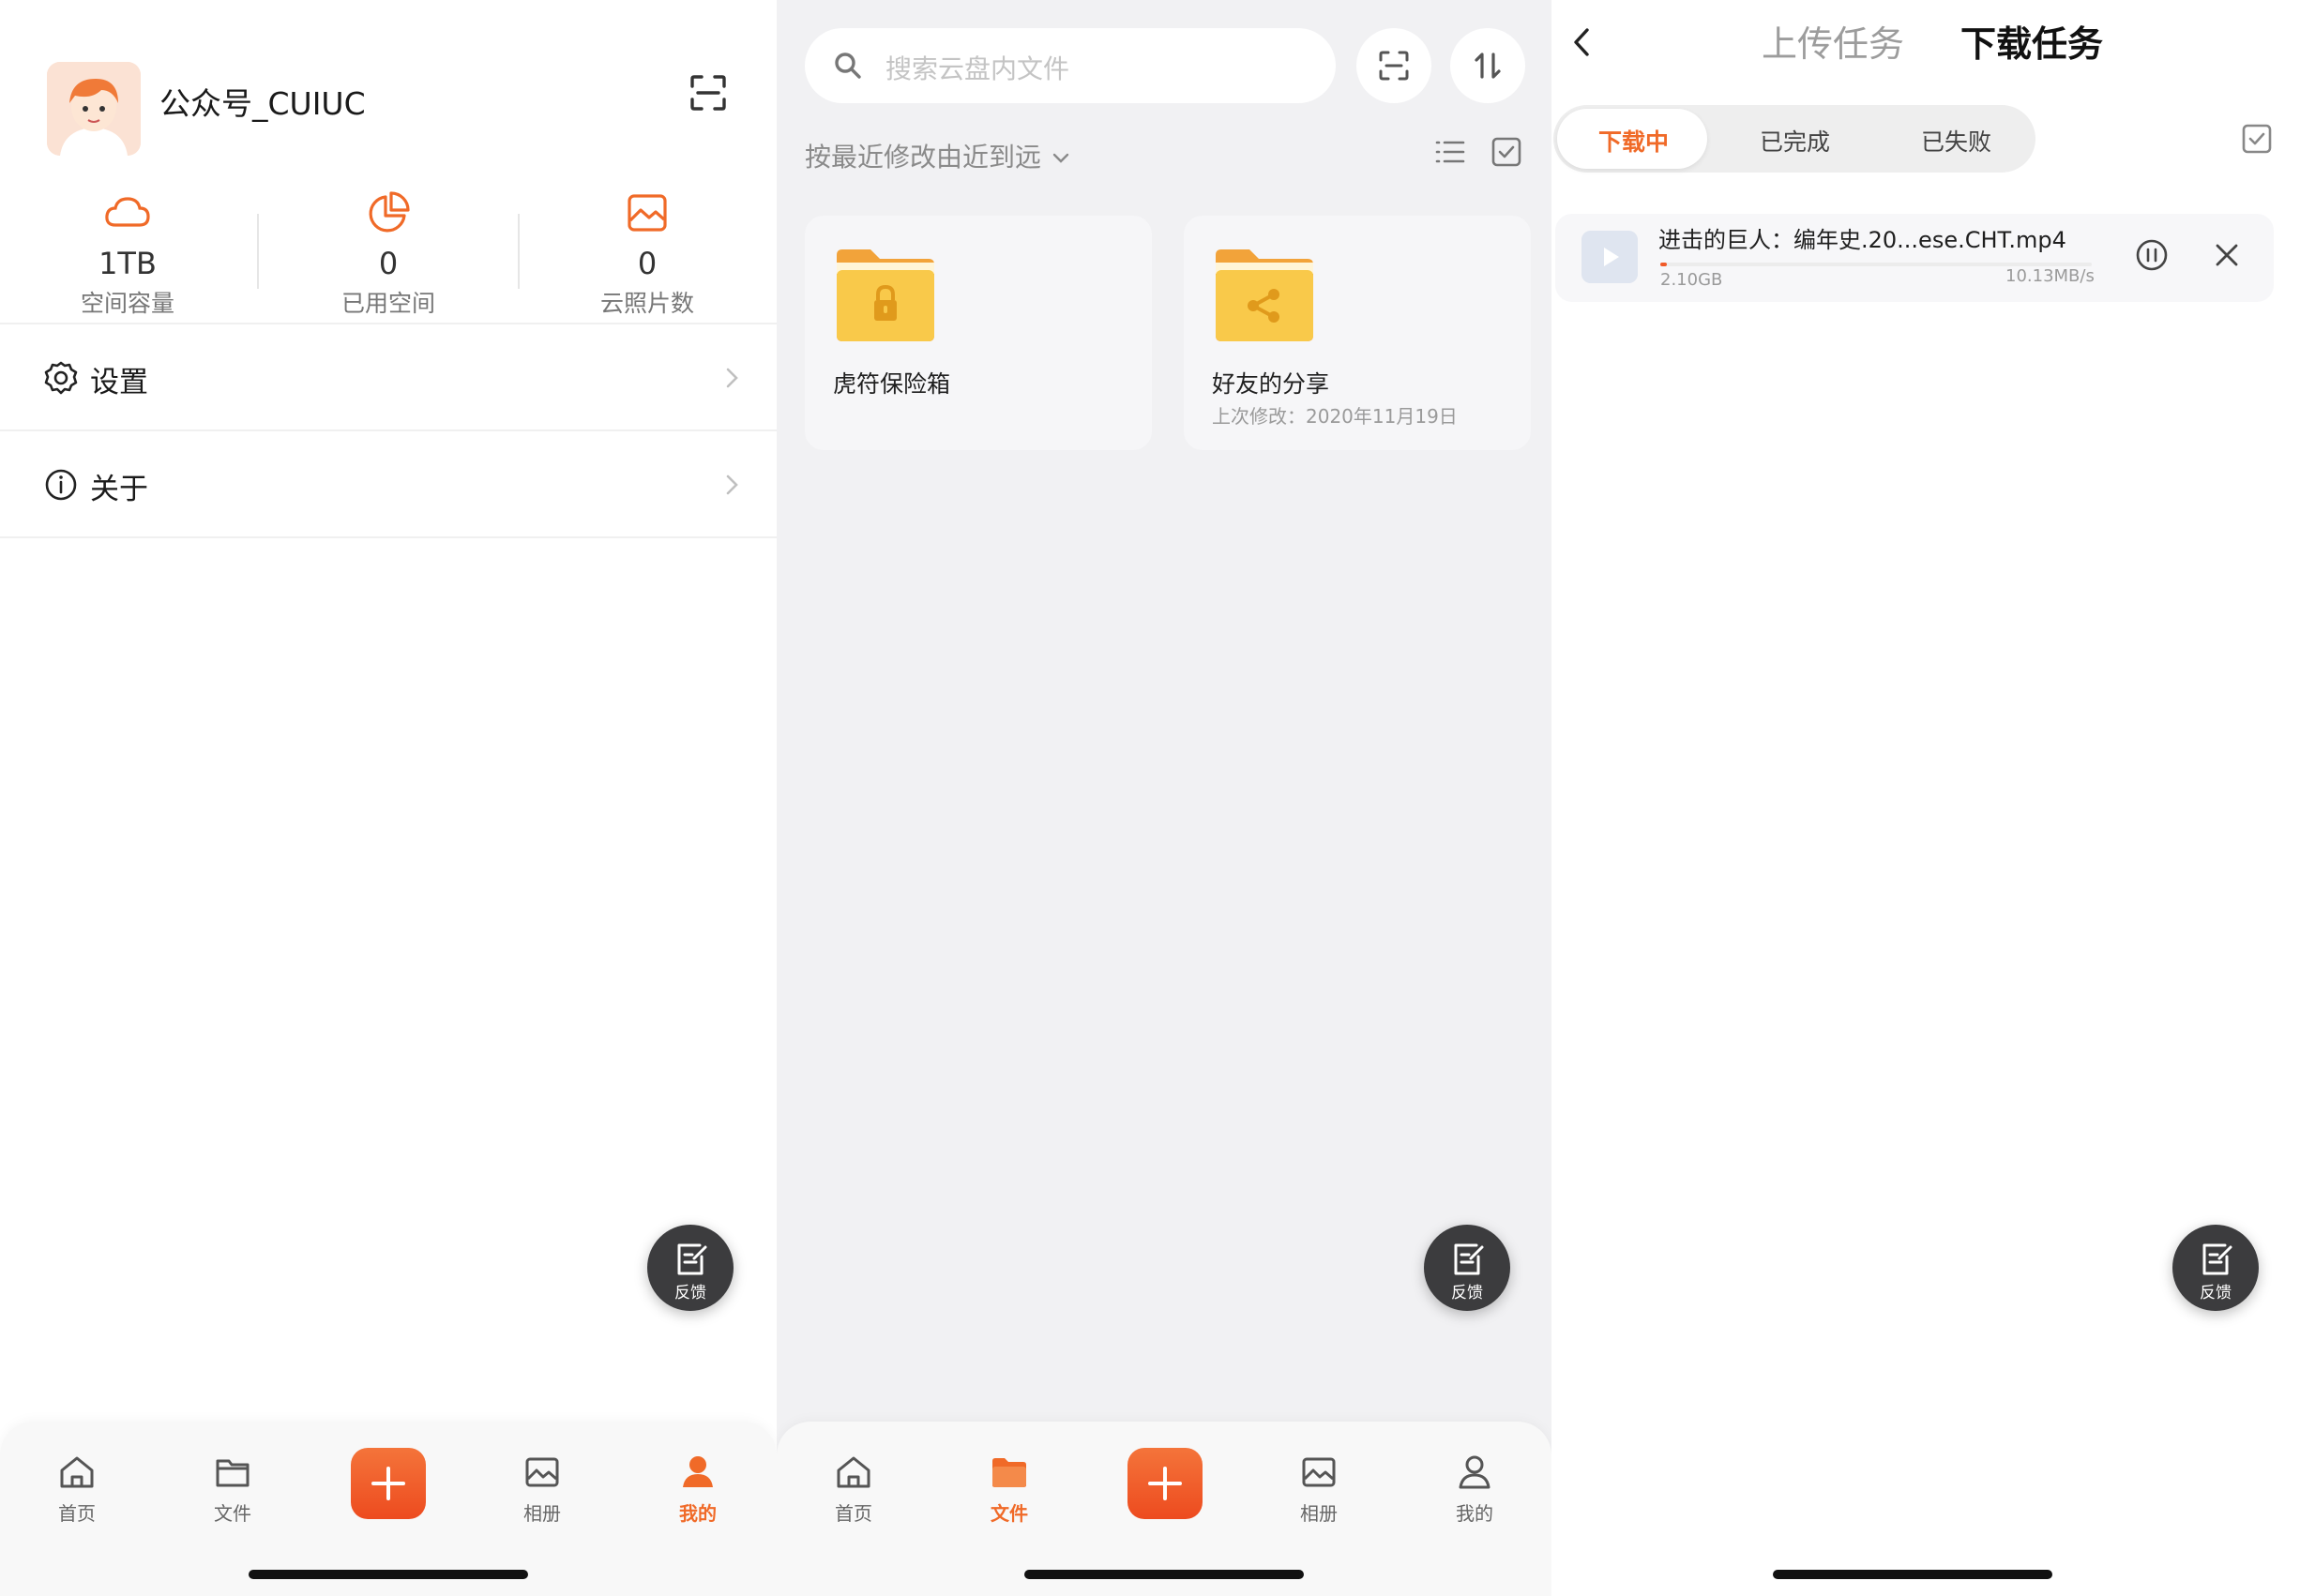 Image resolution: width=2300 pixels, height=1596 pixels. What do you see at coordinates (61, 378) in the screenshot?
I see `gear-icon` at bounding box center [61, 378].